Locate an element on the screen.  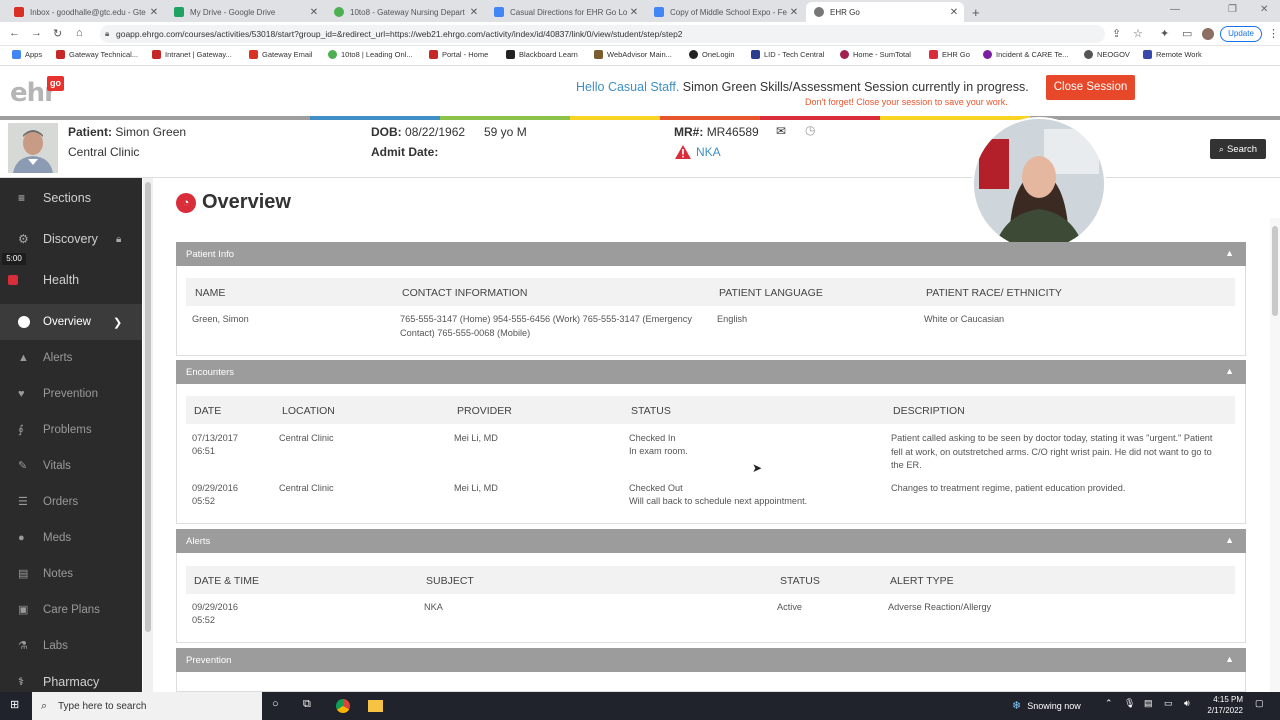
microphone-icon: 🎙︎ is located at coordinates (1129, 703).